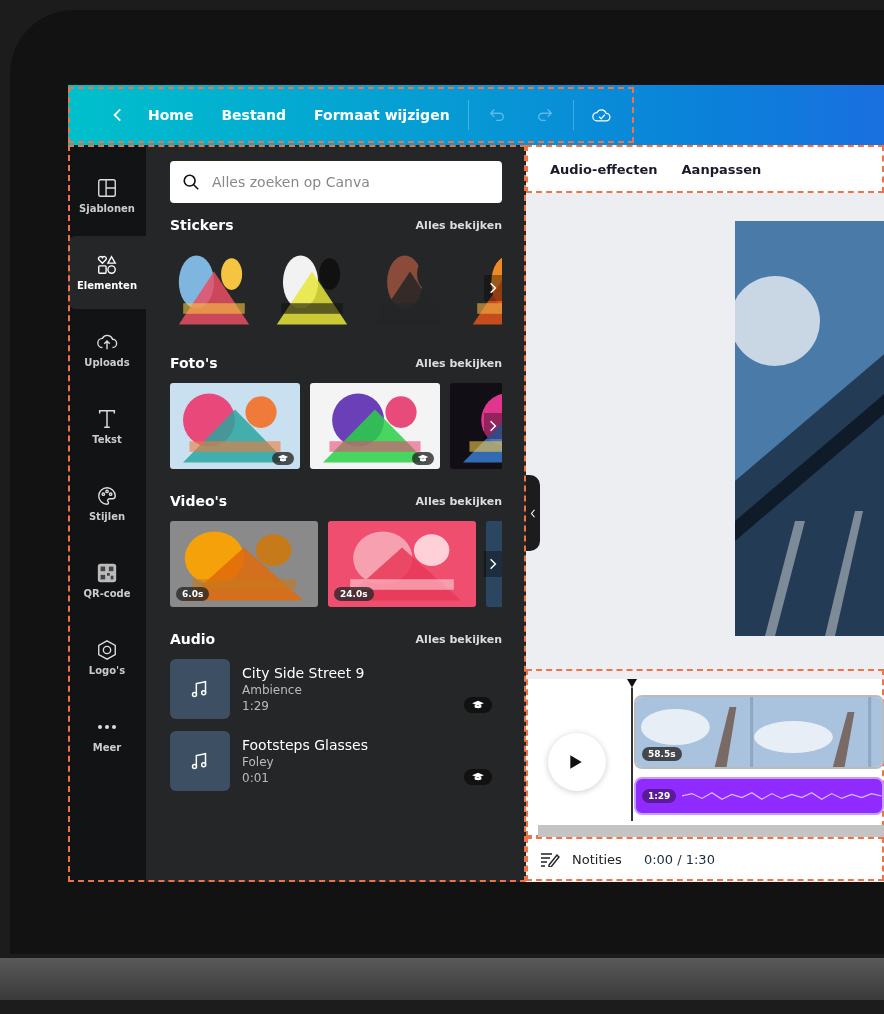  What do you see at coordinates (202, 225) in the screenshot?
I see `section-title: Stickers` at bounding box center [202, 225].